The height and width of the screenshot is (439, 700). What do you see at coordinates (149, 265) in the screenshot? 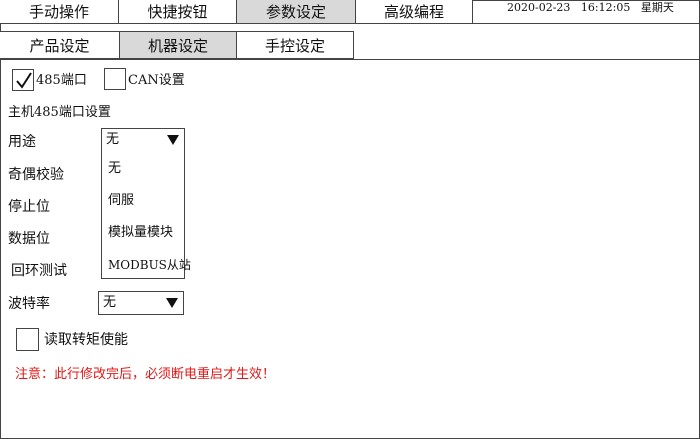
I see `usage-option-modbus-slave: MODBUS从站` at bounding box center [149, 265].